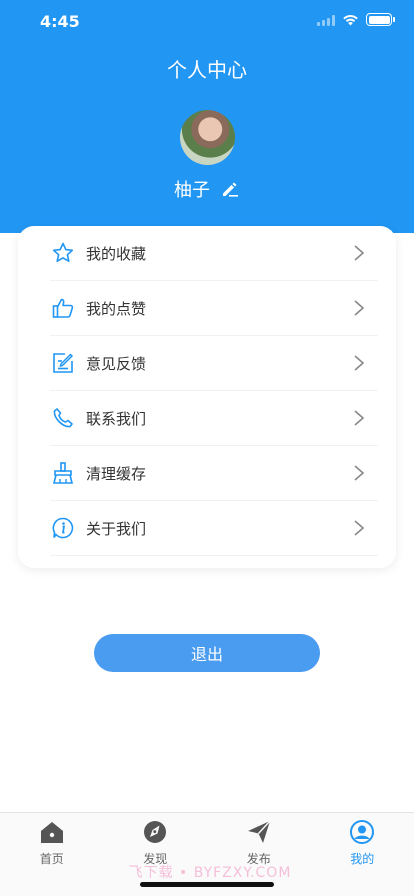 The width and height of the screenshot is (414, 896). Describe the element at coordinates (116, 253) in the screenshot. I see `menu-item-label: 我的收藏` at that location.